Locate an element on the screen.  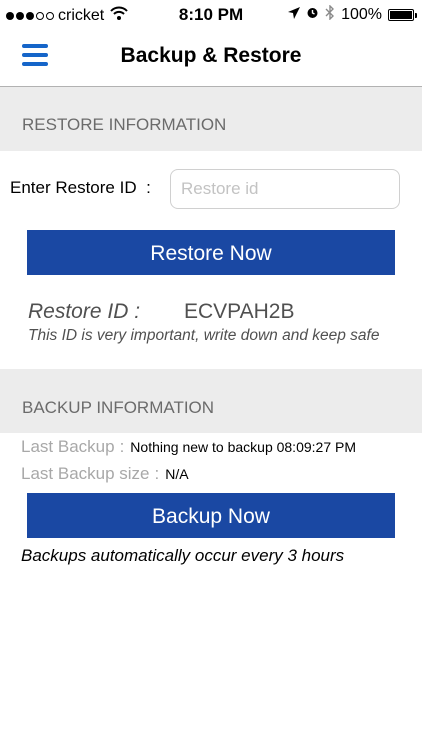
restore-id-input is located at coordinates (285, 189).